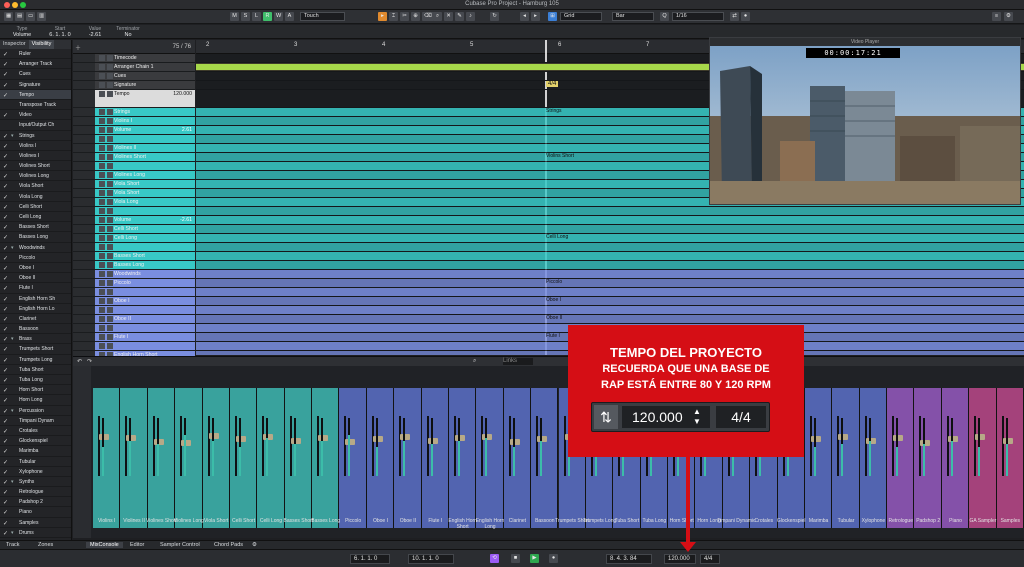 This screenshot has height=567, width=1024. I want to click on tempo-track-icon: ⇅, so click(606, 417).